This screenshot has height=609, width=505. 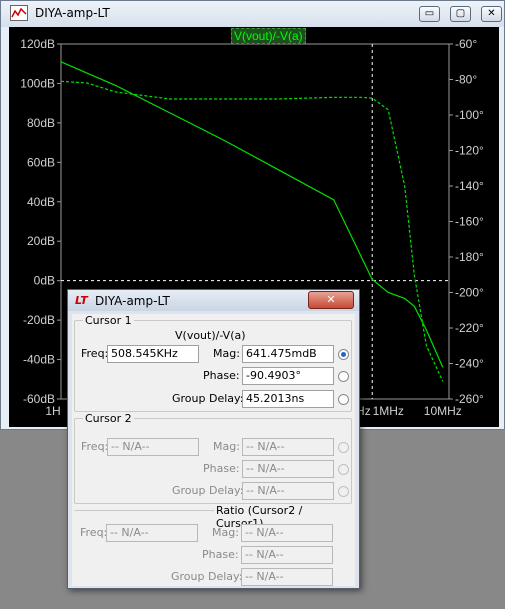 What do you see at coordinates (343, 399) in the screenshot?
I see `cursor1-groupdelay-radio` at bounding box center [343, 399].